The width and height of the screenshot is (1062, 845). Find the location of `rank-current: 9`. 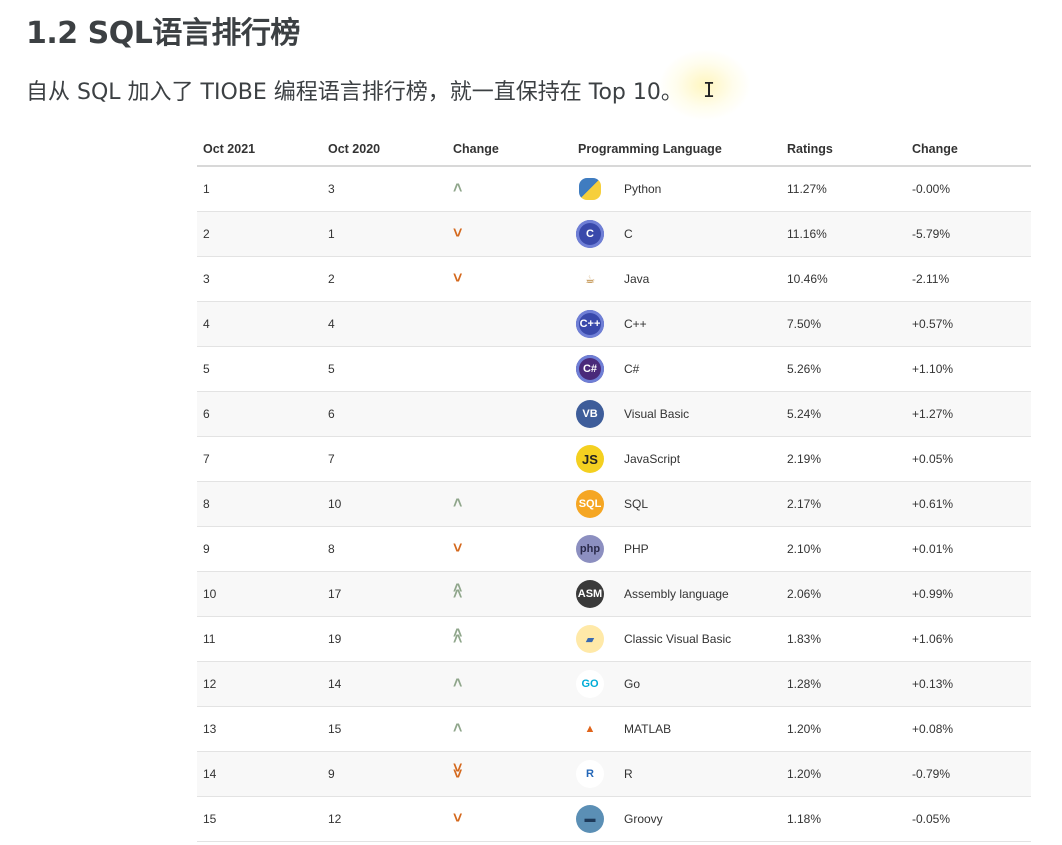

rank-current: 9 is located at coordinates (259, 549).